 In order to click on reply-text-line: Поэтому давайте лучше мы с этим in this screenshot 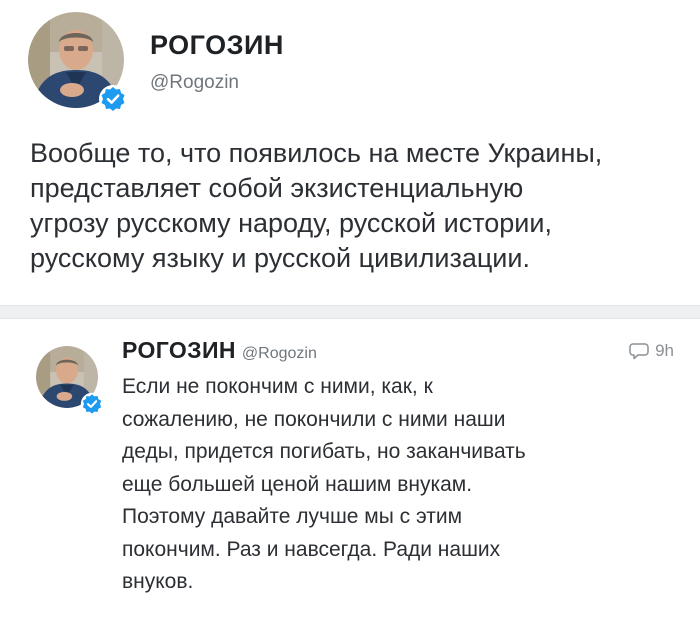, I will do `click(292, 516)`.